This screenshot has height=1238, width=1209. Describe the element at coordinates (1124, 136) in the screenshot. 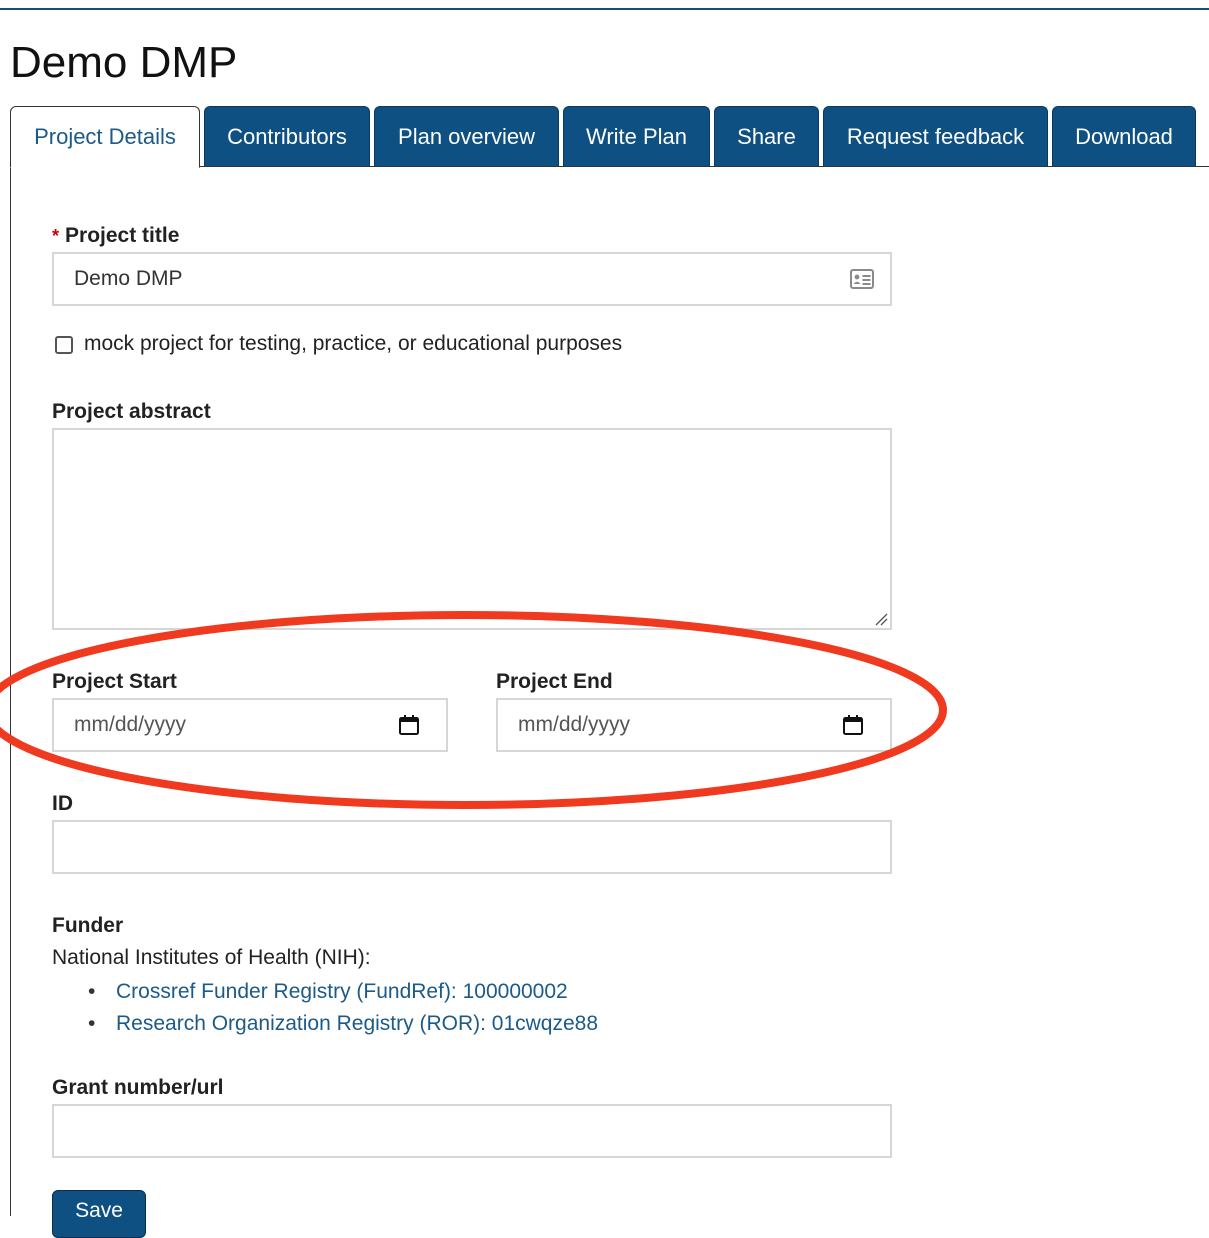

I see `tab-download: Download` at that location.